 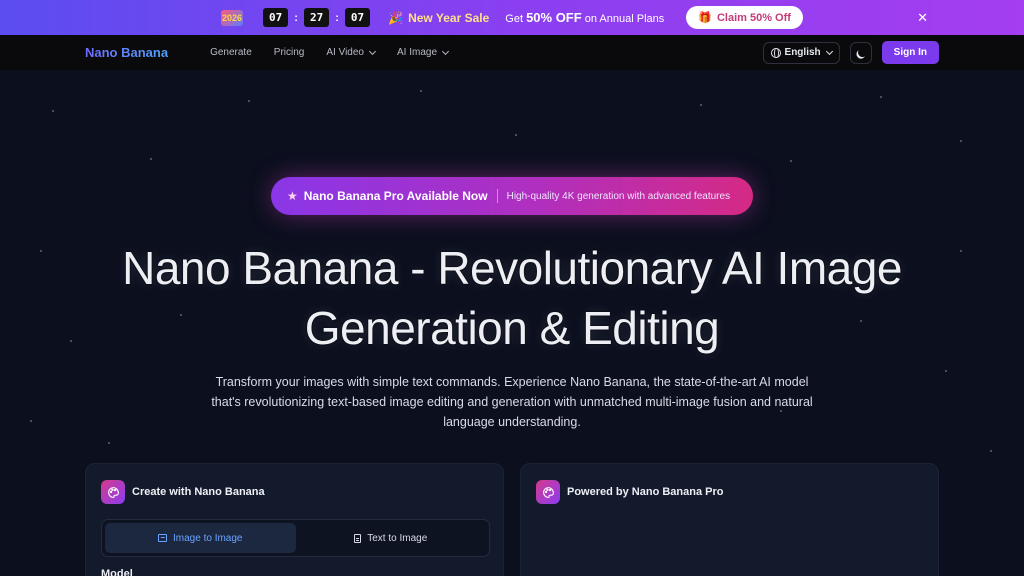 I want to click on create-panel-title: Create with Nano Banana, so click(x=198, y=492).